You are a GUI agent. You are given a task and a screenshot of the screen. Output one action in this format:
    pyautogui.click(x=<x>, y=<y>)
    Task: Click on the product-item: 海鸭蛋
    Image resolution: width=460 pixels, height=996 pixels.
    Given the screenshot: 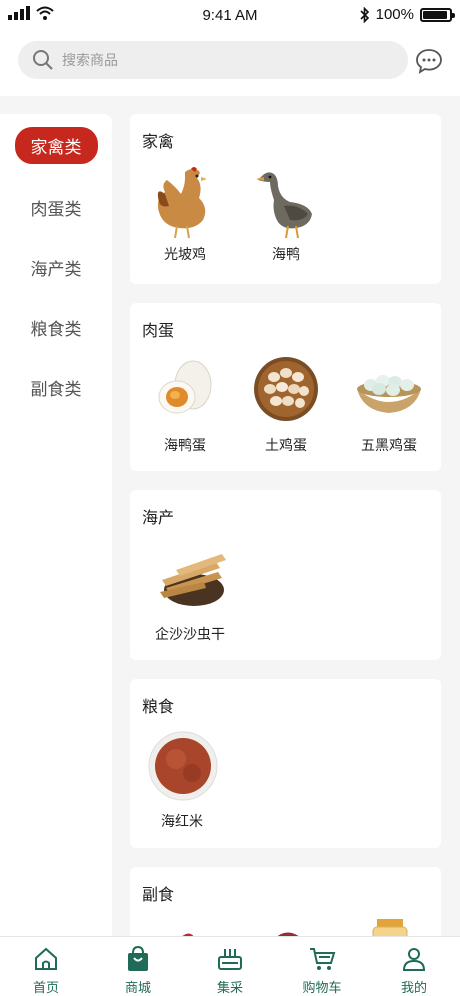 What is the action you would take?
    pyautogui.click(x=185, y=405)
    